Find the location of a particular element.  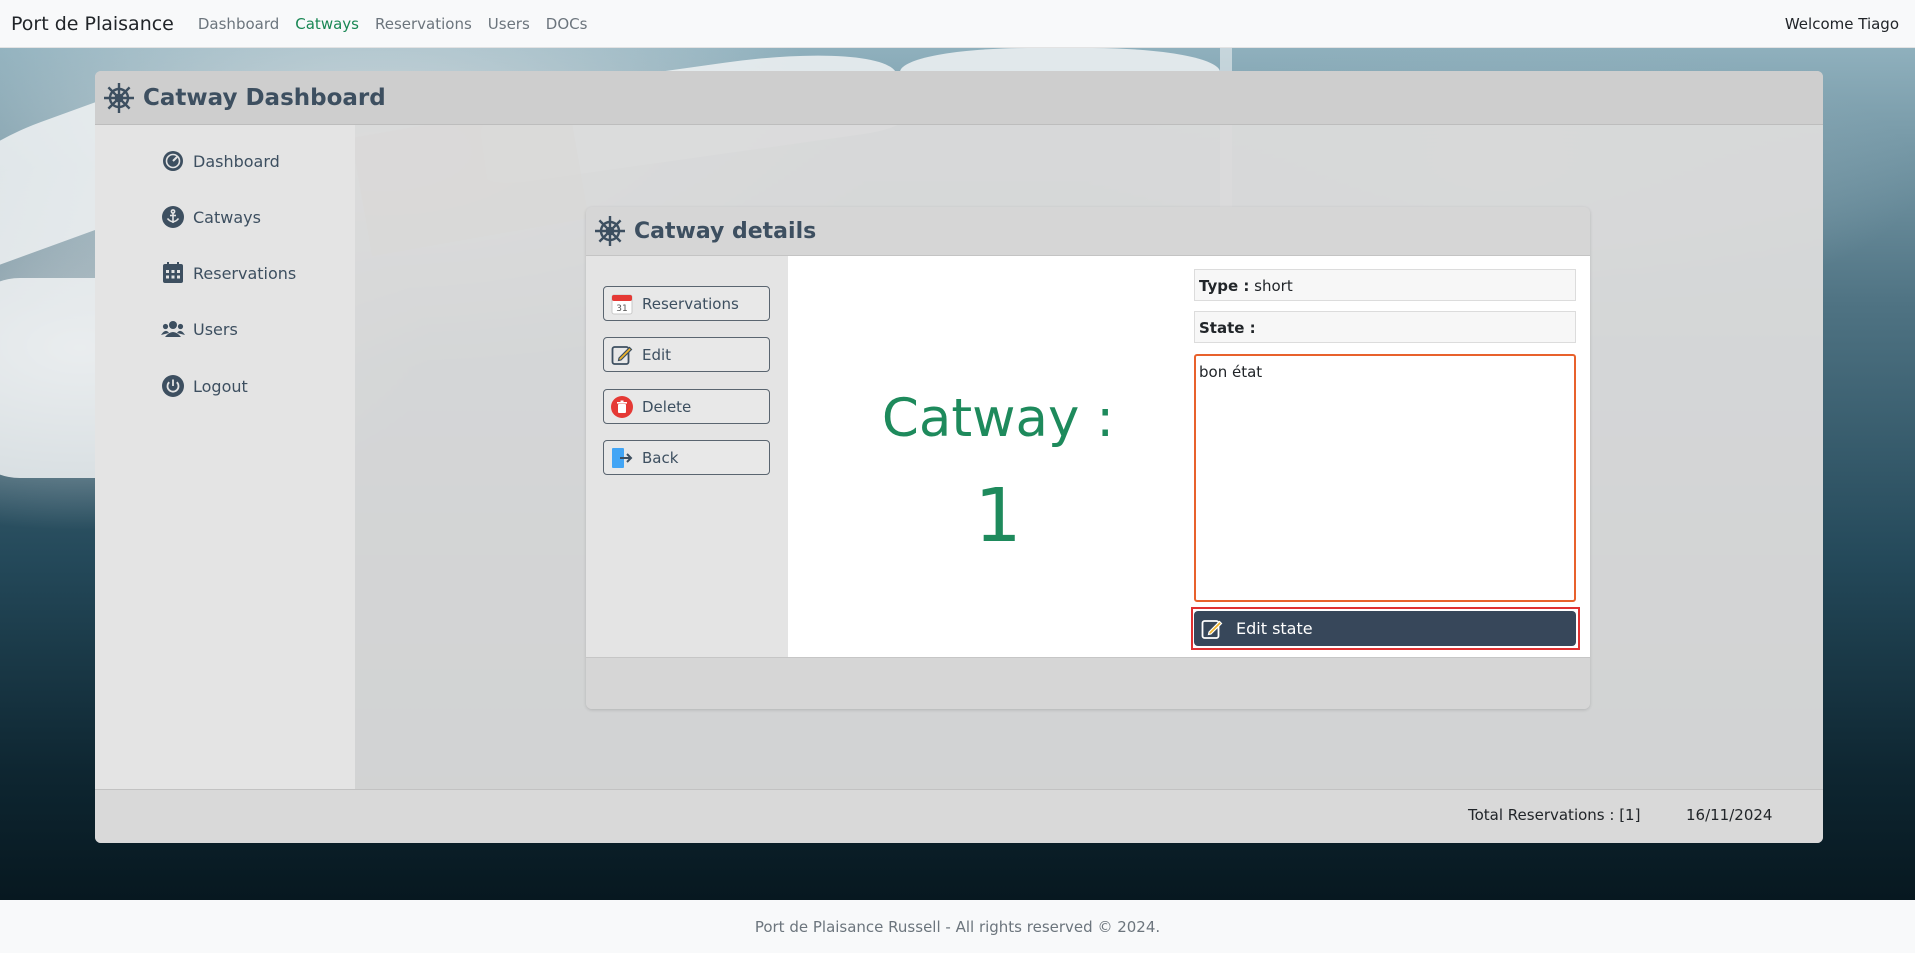

sidebar-item-label: Dashboard is located at coordinates (236, 161).